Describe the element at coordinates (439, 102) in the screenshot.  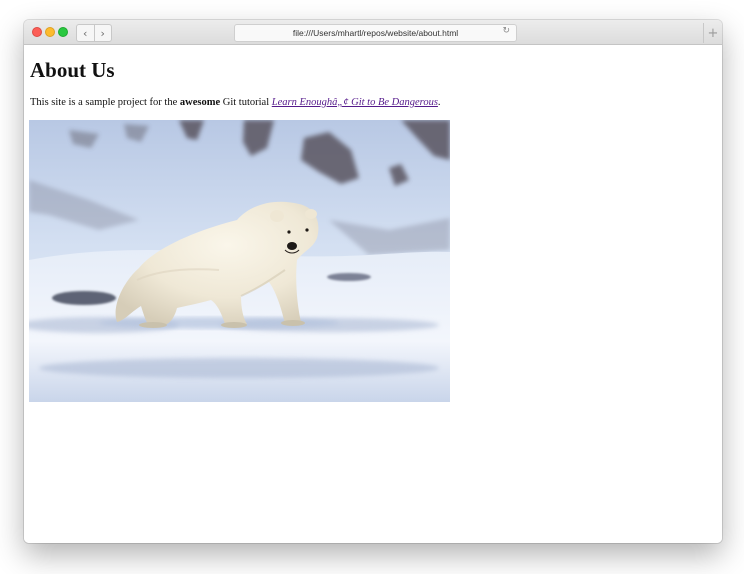
I see `intro-text-end: .` at that location.